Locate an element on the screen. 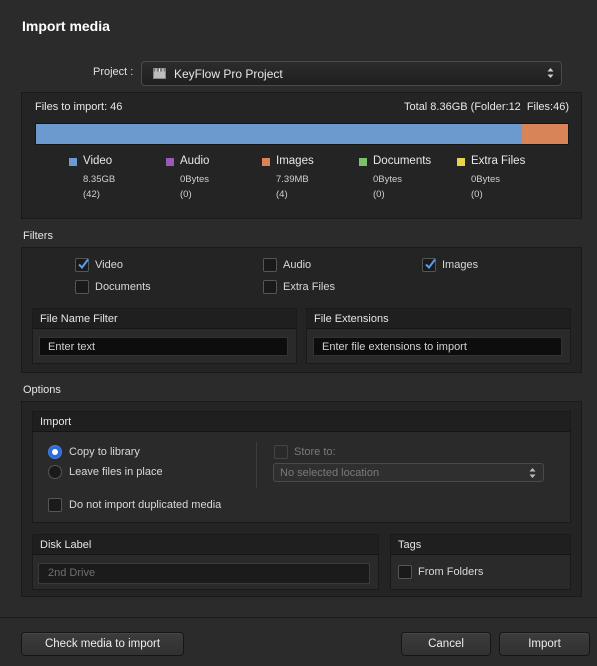 The height and width of the screenshot is (666, 597). usage-bar-video is located at coordinates (279, 134).